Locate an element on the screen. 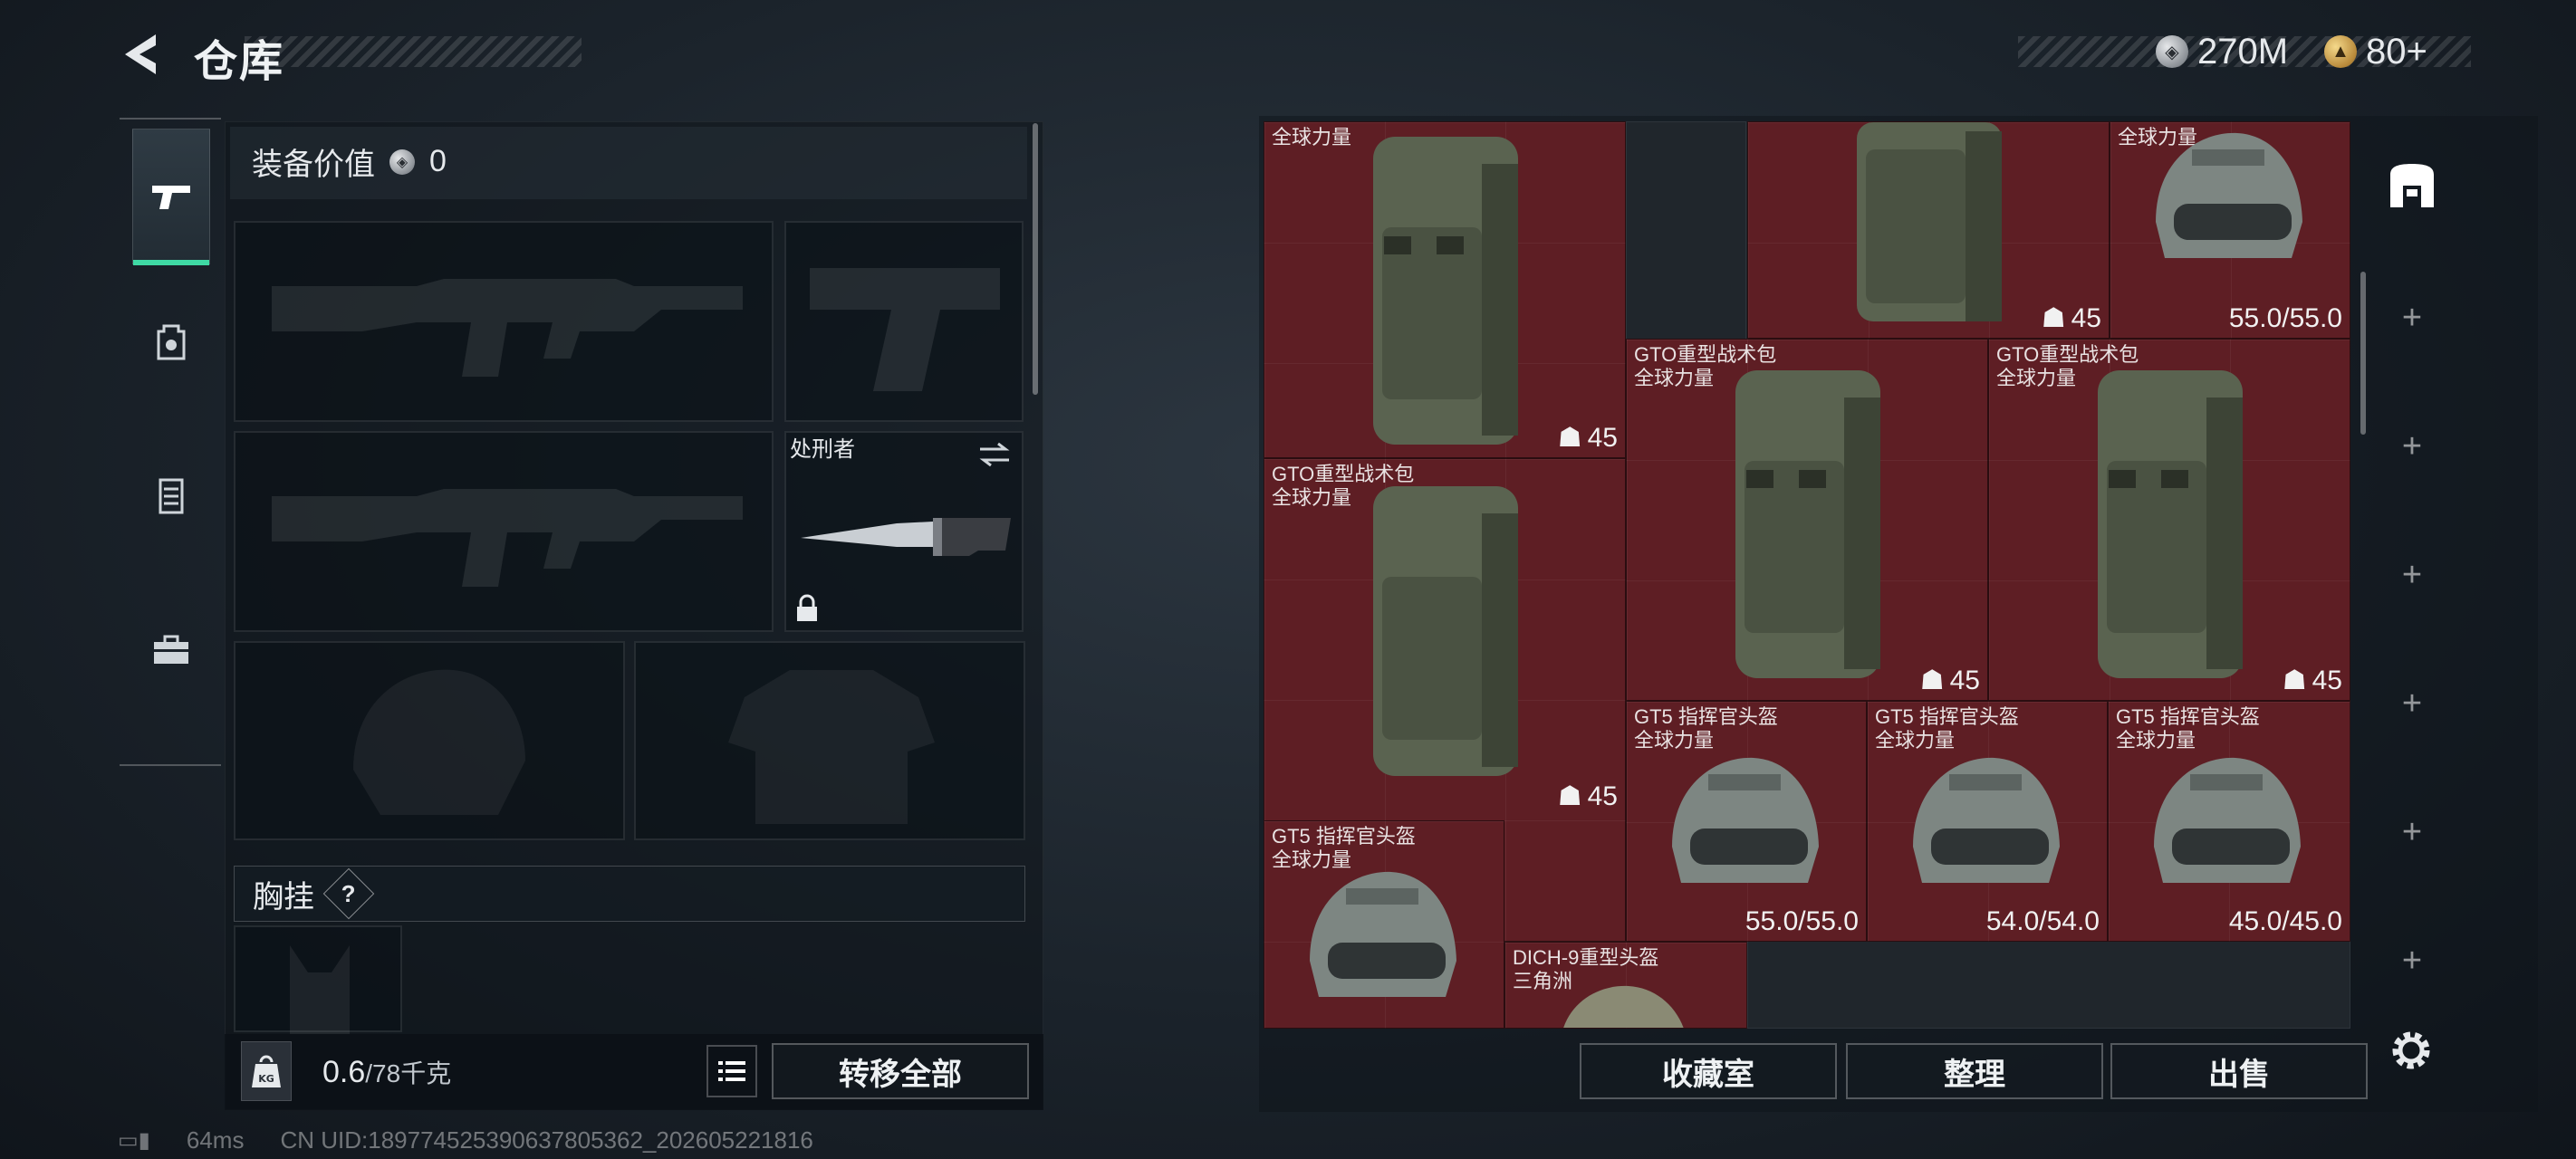 This screenshot has height=1159, width=2576. gold-currency: ▲ 80+ is located at coordinates (2375, 51).